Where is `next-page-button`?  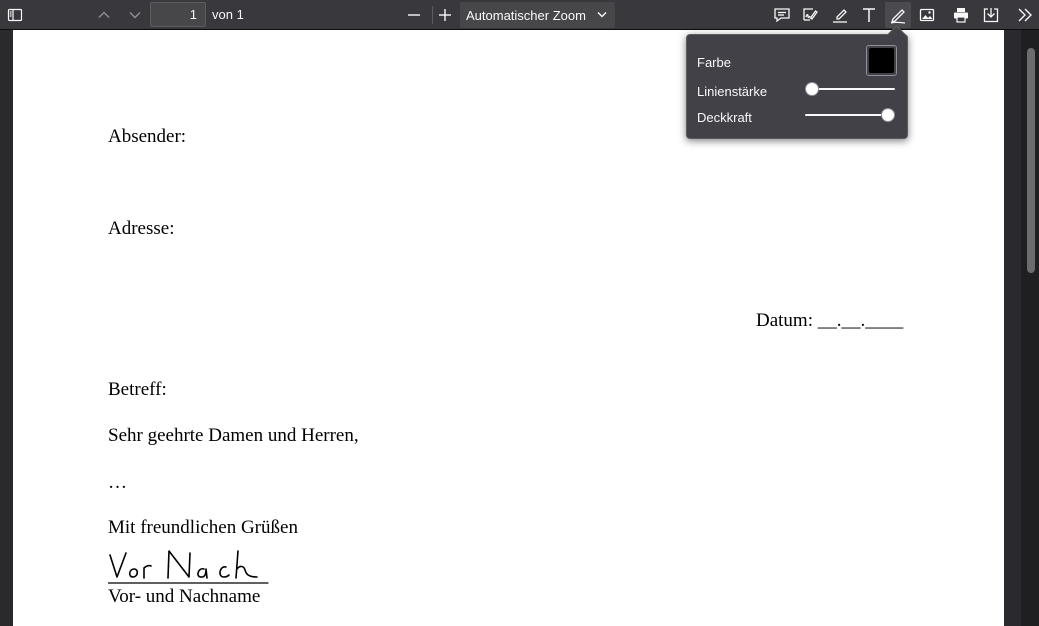 next-page-button is located at coordinates (135, 15).